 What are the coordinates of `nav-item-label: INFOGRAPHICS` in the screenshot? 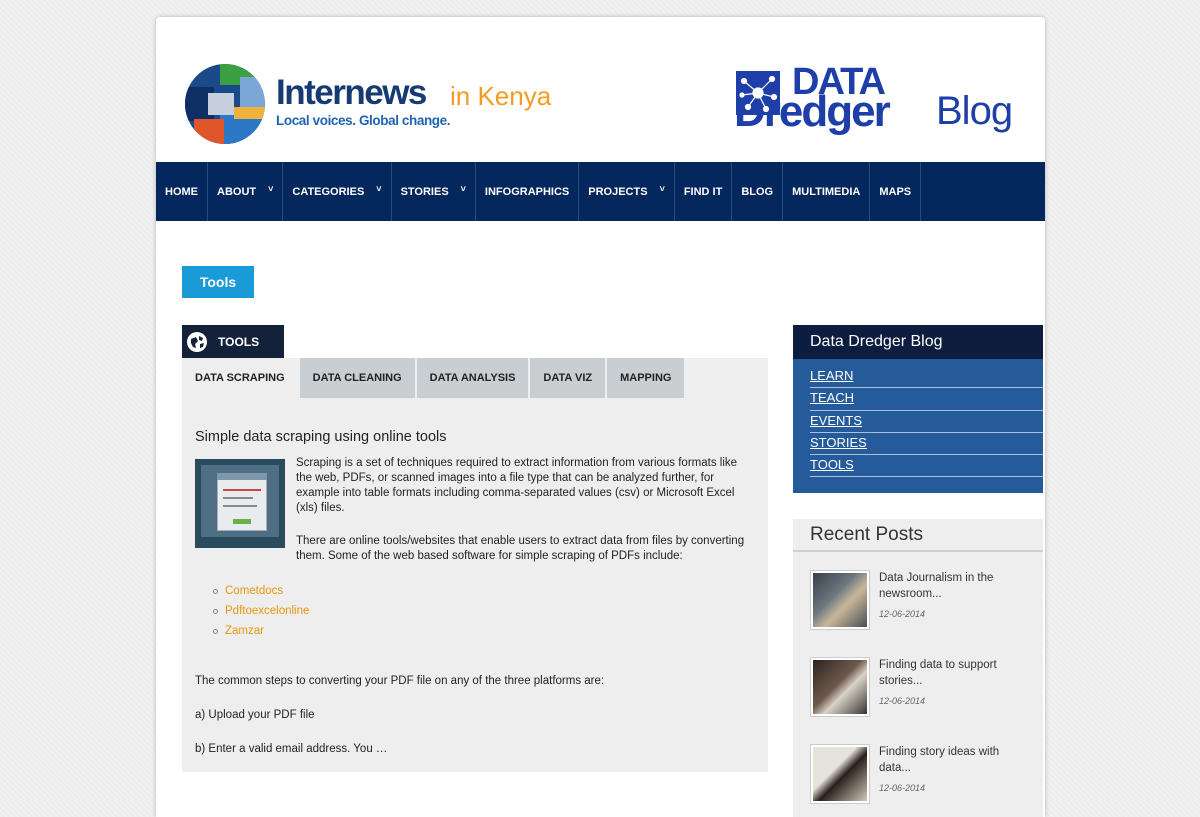 It's located at (527, 191).